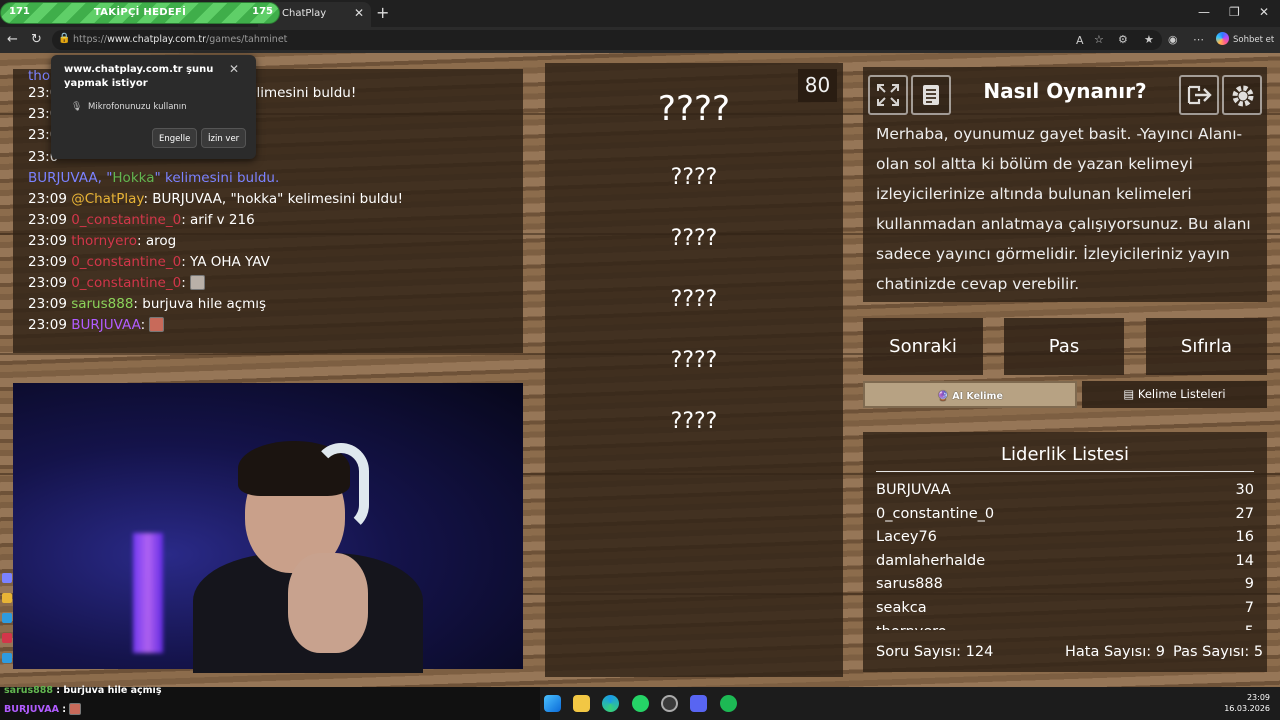 The width and height of the screenshot is (1280, 720). Describe the element at coordinates (1064, 346) in the screenshot. I see `pass-button: Pas` at that location.